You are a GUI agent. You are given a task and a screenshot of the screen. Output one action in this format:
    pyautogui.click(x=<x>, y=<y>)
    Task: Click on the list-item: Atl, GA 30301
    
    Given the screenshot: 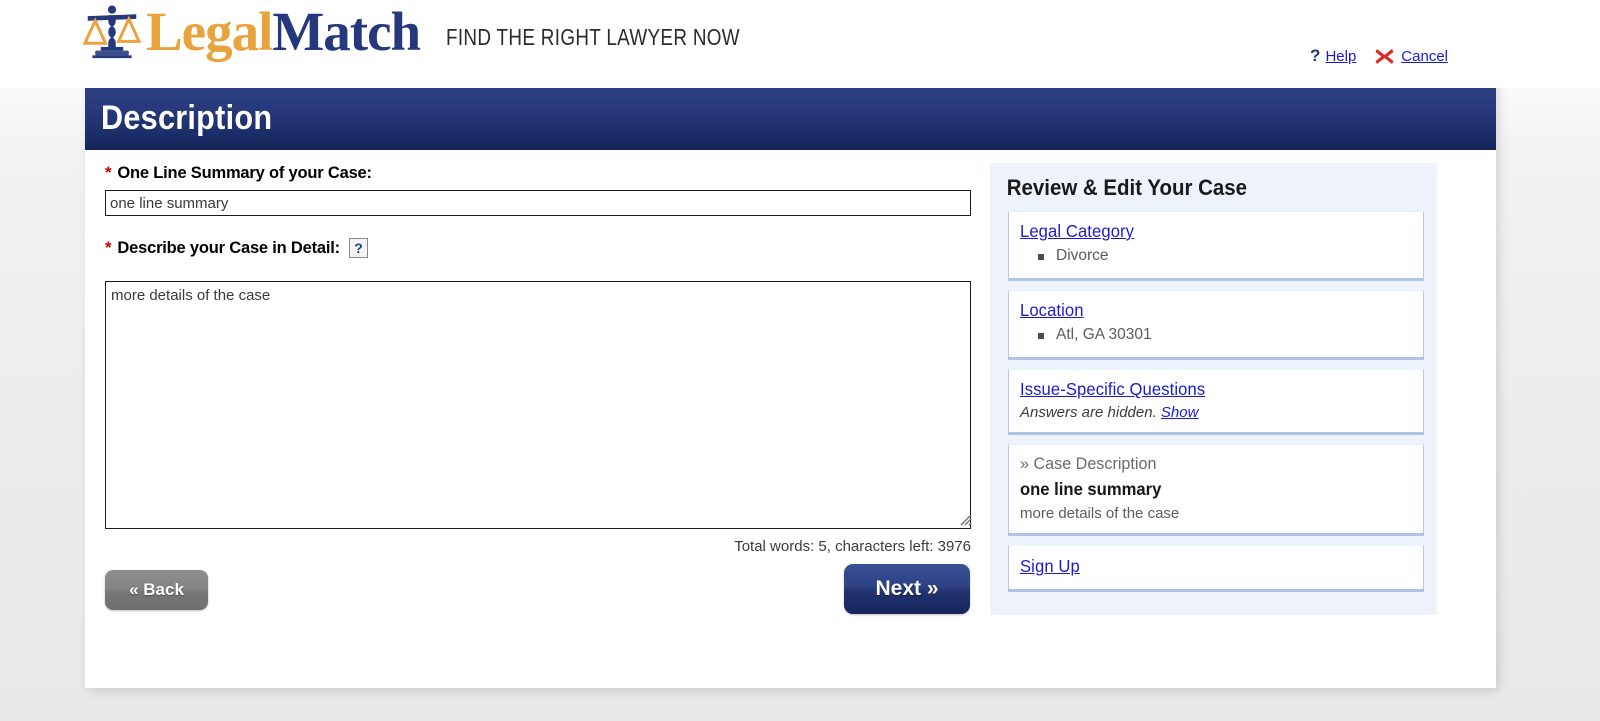 What is the action you would take?
    pyautogui.click(x=1223, y=335)
    